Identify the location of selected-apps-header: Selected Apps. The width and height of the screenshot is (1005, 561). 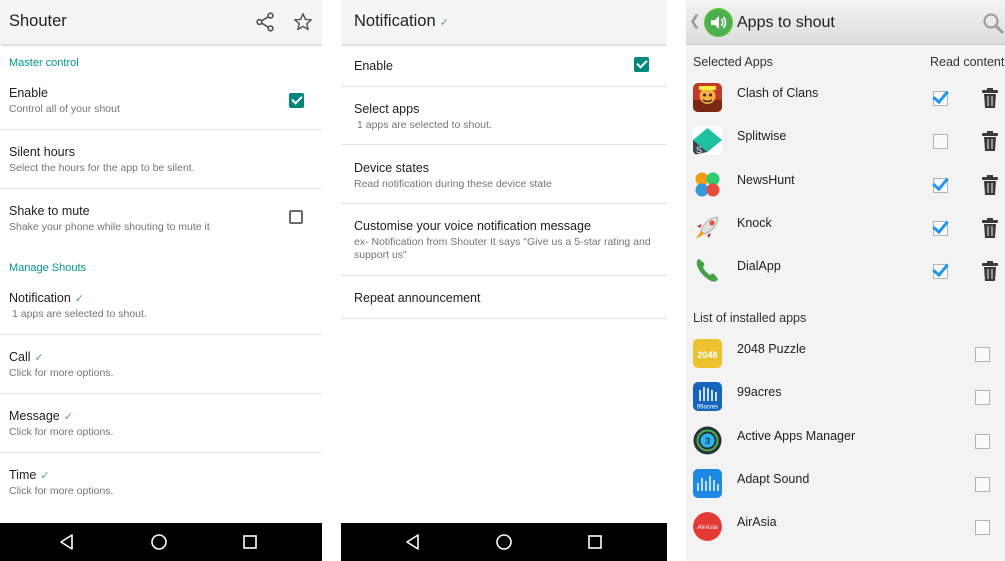
(733, 62).